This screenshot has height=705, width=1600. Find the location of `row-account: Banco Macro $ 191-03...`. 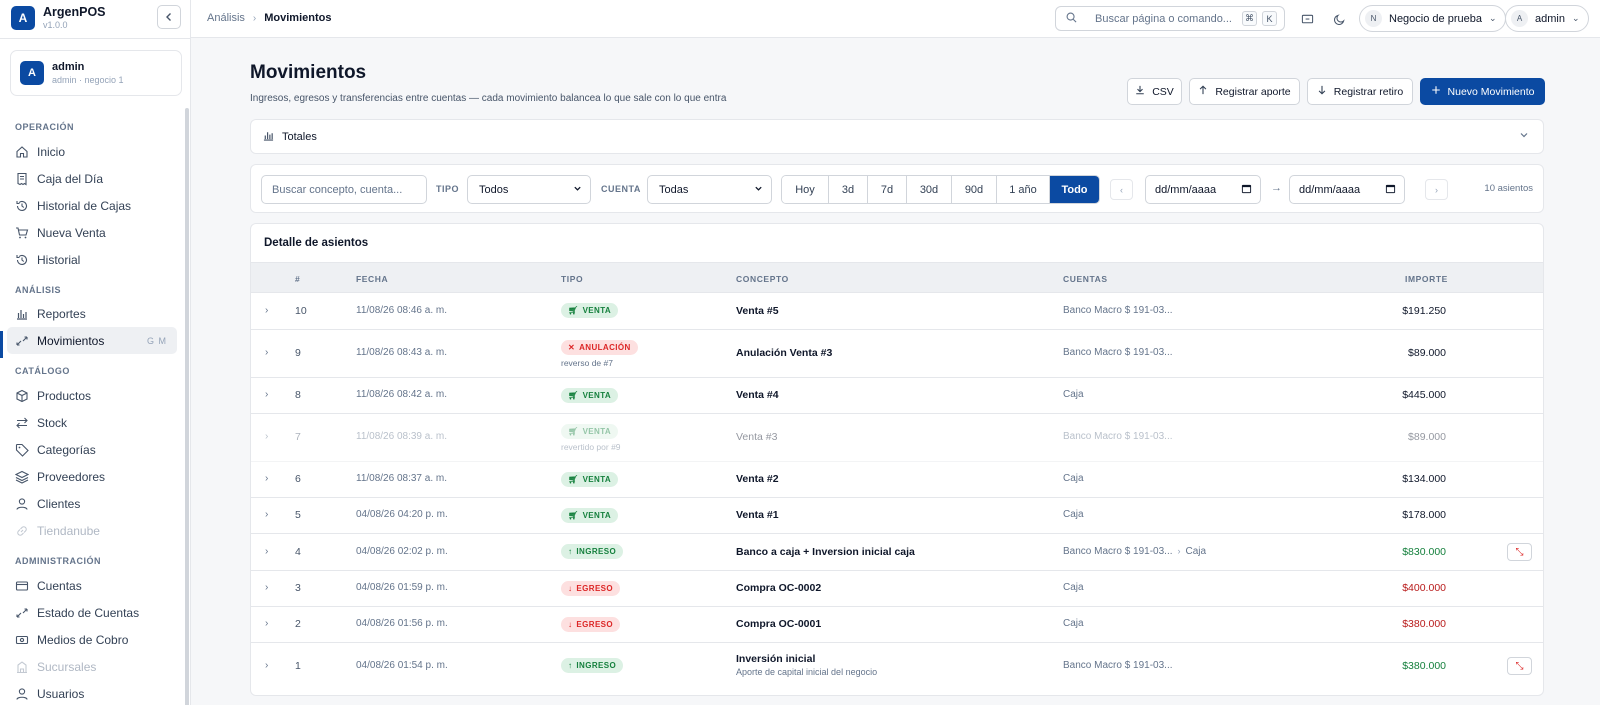

row-account: Banco Macro $ 191-03... is located at coordinates (1118, 665).